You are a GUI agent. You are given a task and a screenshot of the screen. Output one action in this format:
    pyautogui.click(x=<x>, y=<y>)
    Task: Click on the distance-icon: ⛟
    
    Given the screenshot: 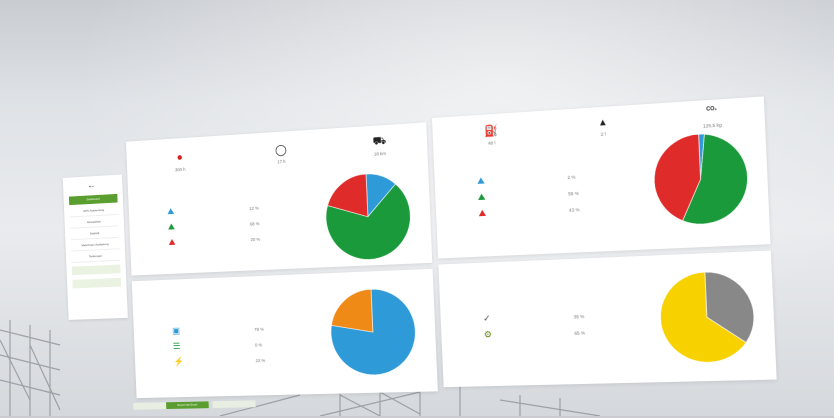 What is the action you would take?
    pyautogui.click(x=379, y=141)
    